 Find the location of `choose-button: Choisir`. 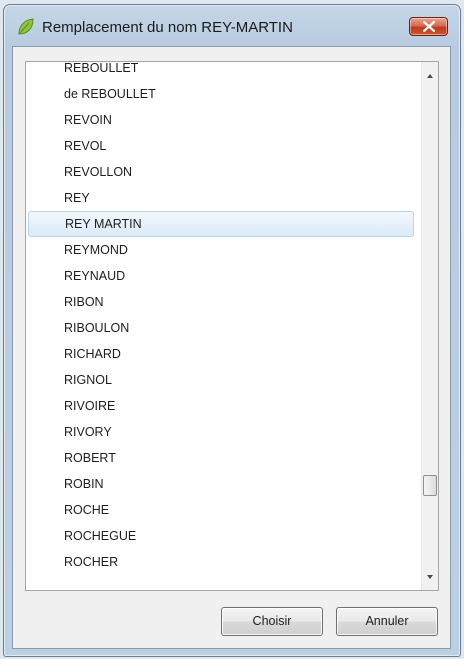

choose-button: Choisir is located at coordinates (272, 621).